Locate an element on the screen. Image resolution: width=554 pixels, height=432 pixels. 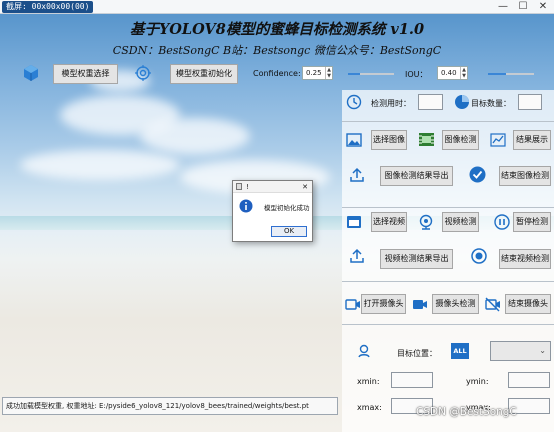
dialog-title: ! is located at coordinates (247, 187).